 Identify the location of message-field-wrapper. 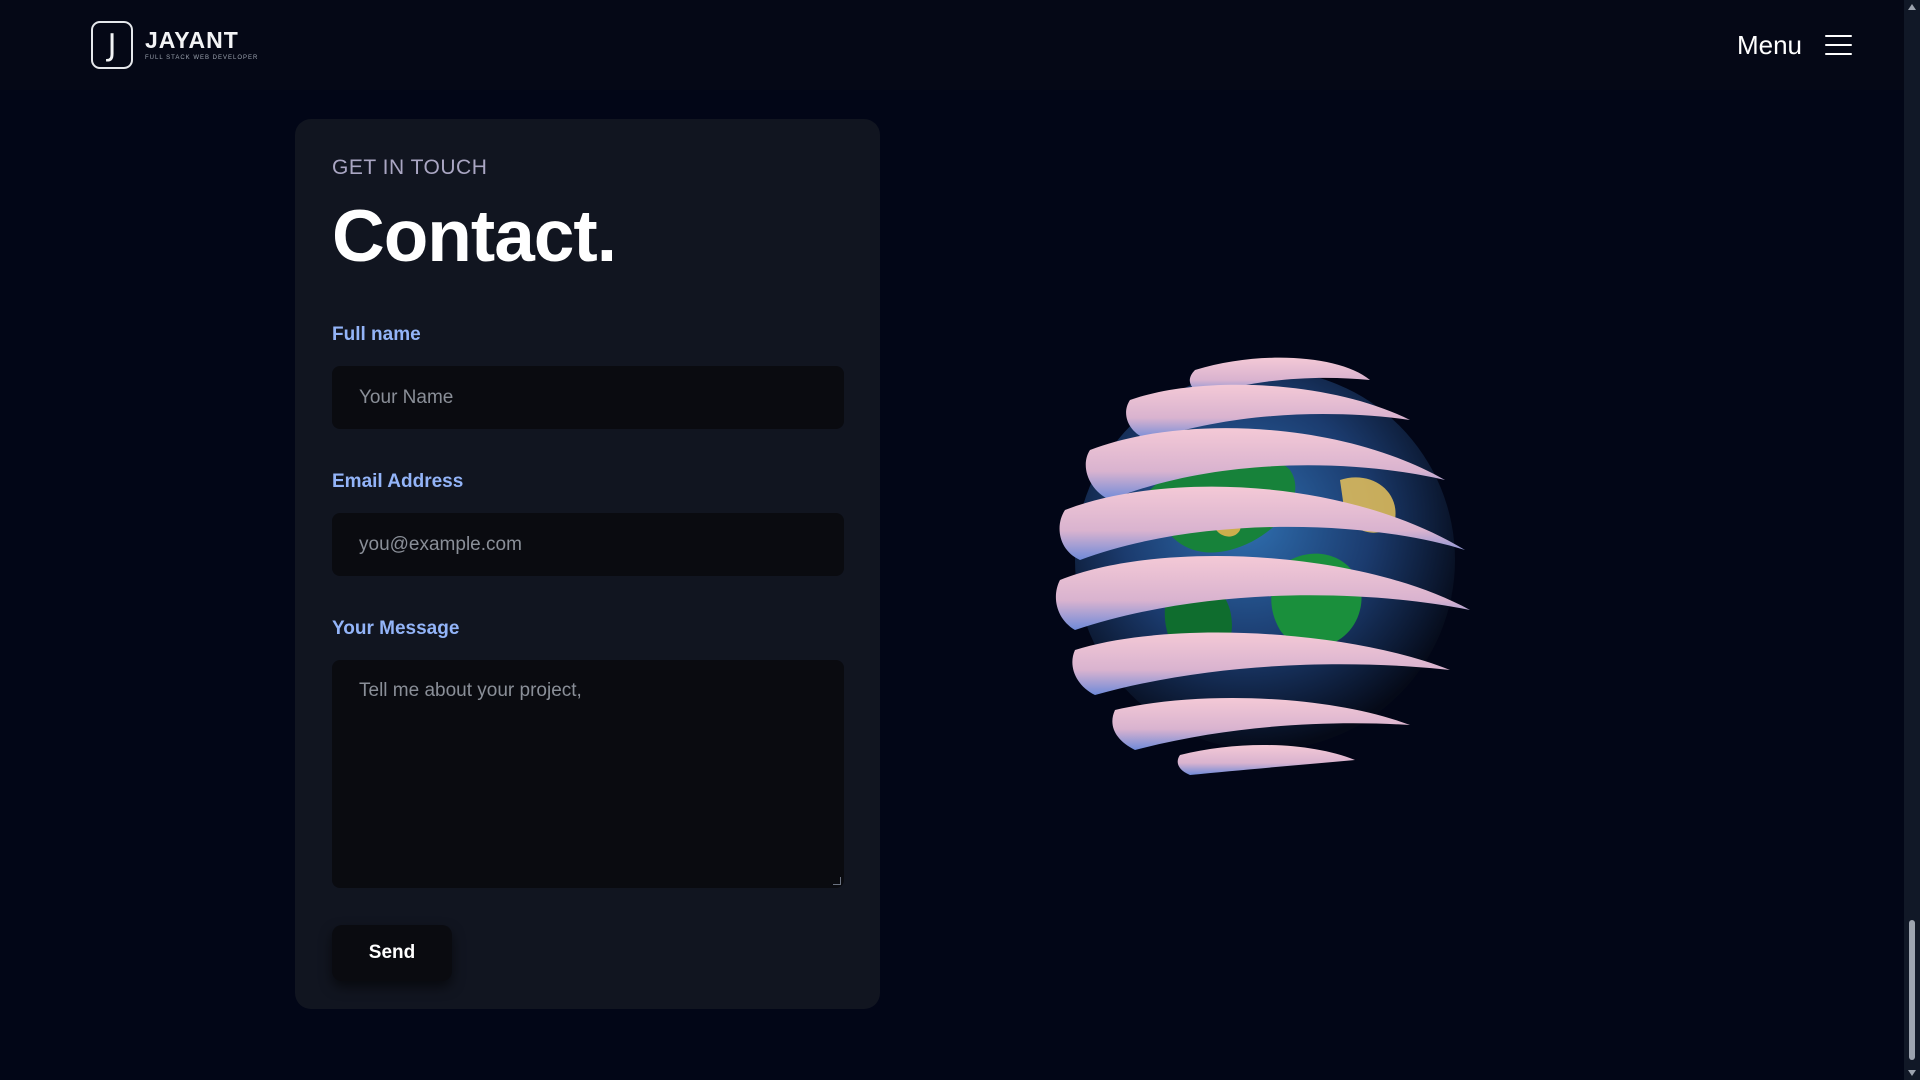
(588, 774).